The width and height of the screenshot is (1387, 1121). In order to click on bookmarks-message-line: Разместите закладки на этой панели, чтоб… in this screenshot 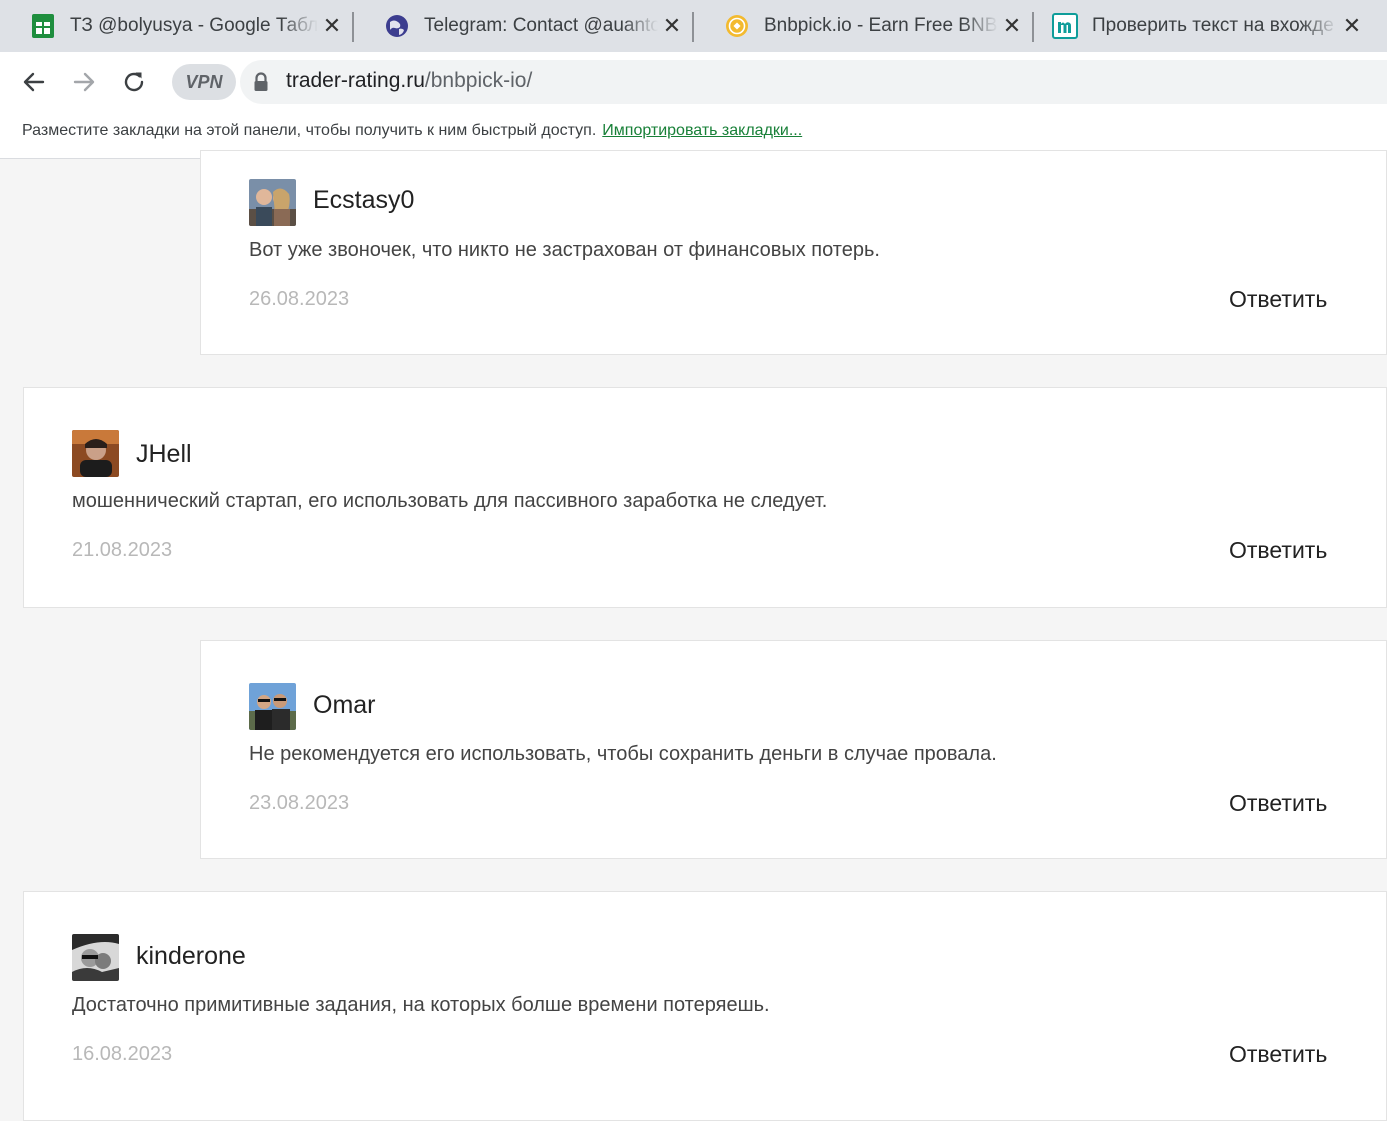, I will do `click(412, 131)`.